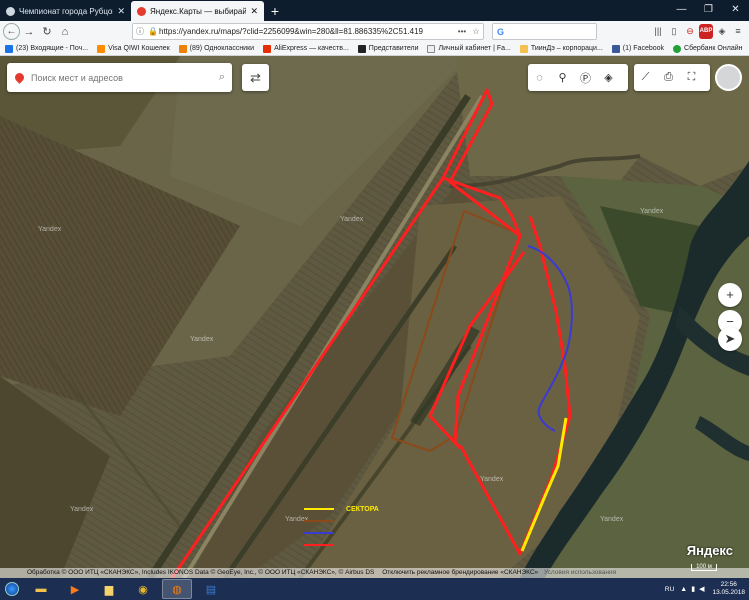  What do you see at coordinates (709, 550) in the screenshot?
I see `yandex-logo: Яндекс` at bounding box center [709, 550].